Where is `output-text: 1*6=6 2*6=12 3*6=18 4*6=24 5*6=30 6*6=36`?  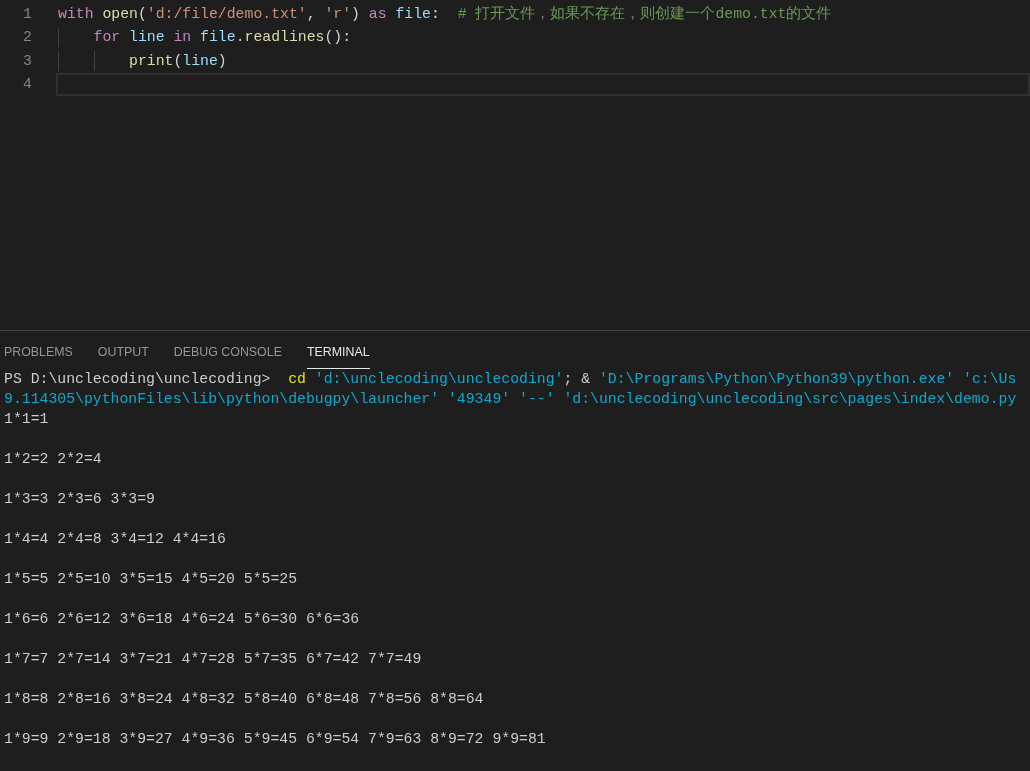
output-text: 1*6=6 2*6=12 3*6=18 4*6=24 5*6=30 6*6=36 is located at coordinates (182, 619).